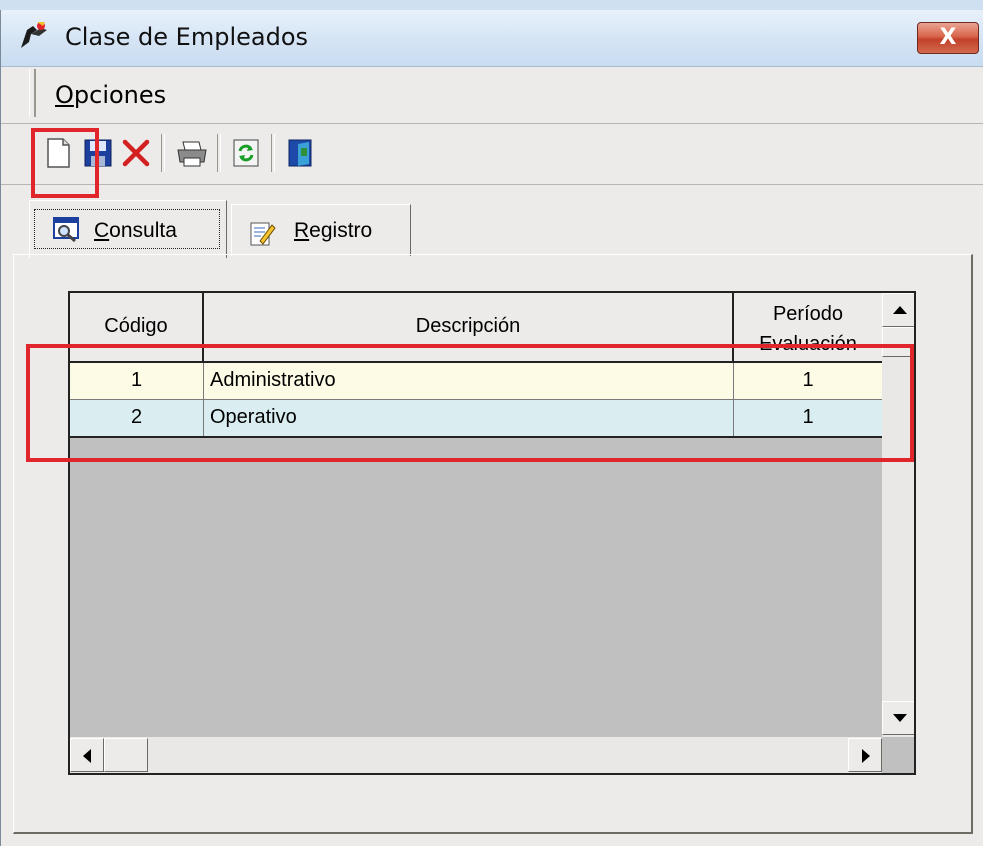 The height and width of the screenshot is (846, 983). What do you see at coordinates (64, 95) in the screenshot?
I see `menu-accel: O` at bounding box center [64, 95].